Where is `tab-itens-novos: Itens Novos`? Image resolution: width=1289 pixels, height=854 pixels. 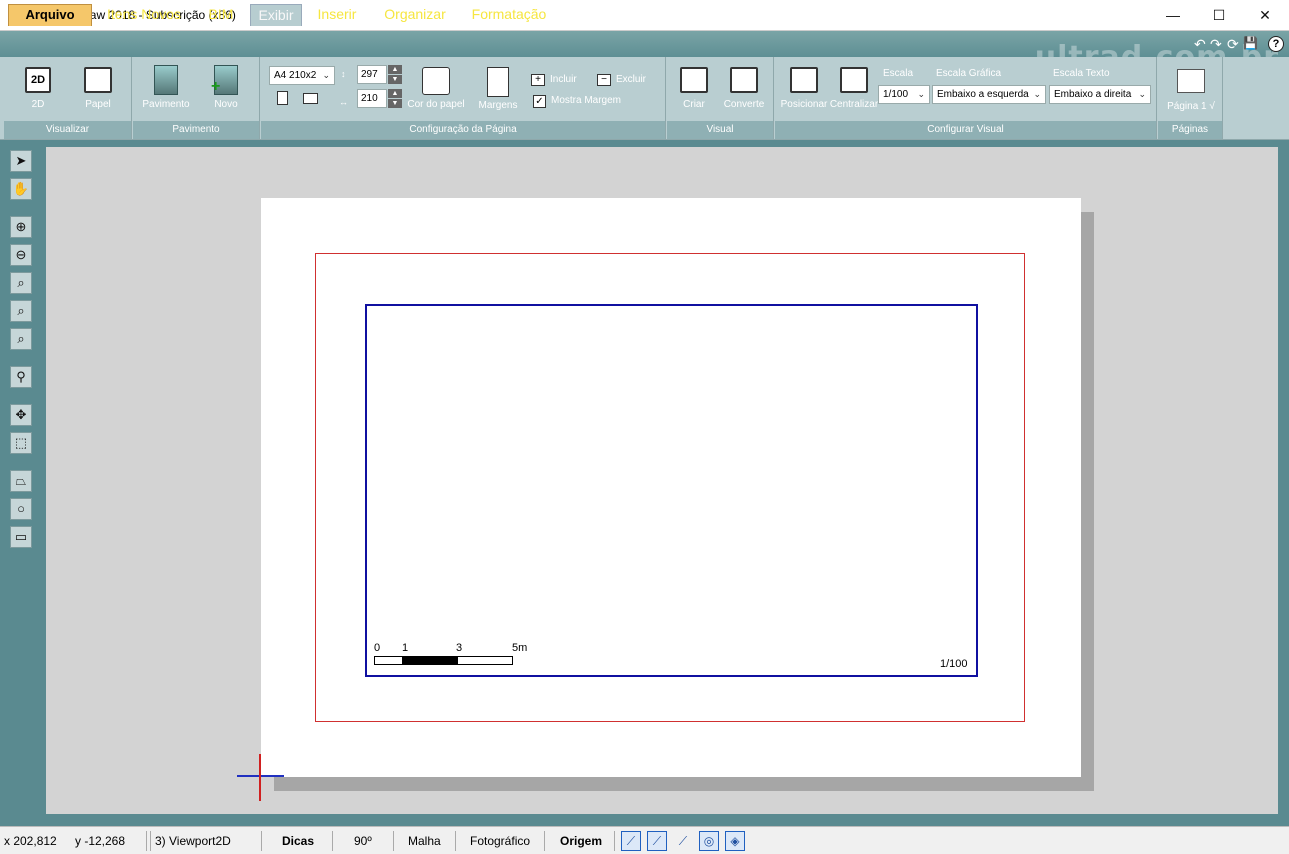 tab-itens-novos: Itens Novos is located at coordinates (144, 15).